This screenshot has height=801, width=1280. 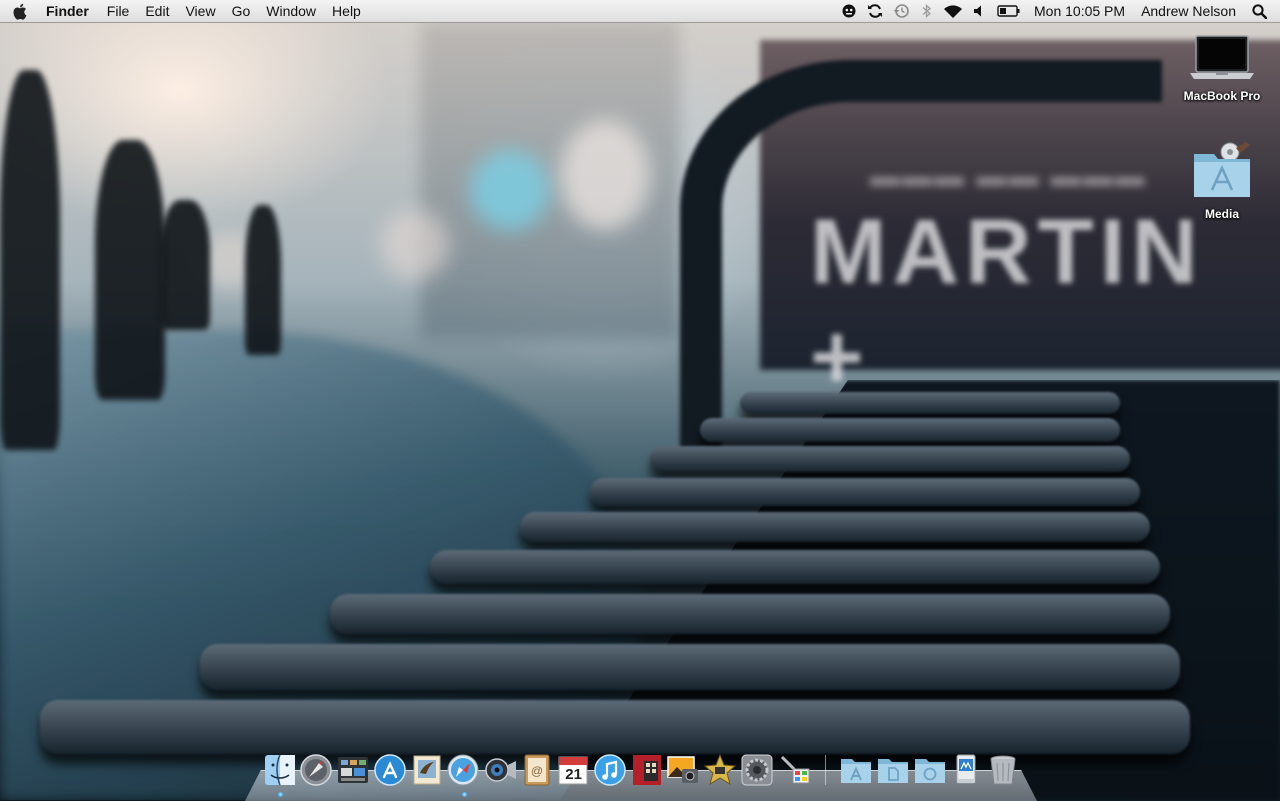 I want to click on launchpad-icon, so click(x=316, y=770).